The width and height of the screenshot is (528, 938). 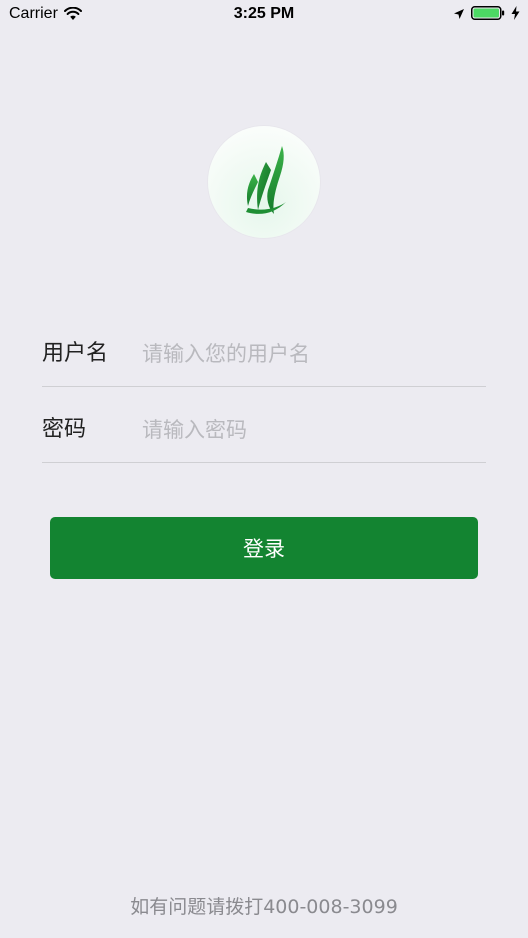 I want to click on status-time: 3:25 PM, so click(x=264, y=13).